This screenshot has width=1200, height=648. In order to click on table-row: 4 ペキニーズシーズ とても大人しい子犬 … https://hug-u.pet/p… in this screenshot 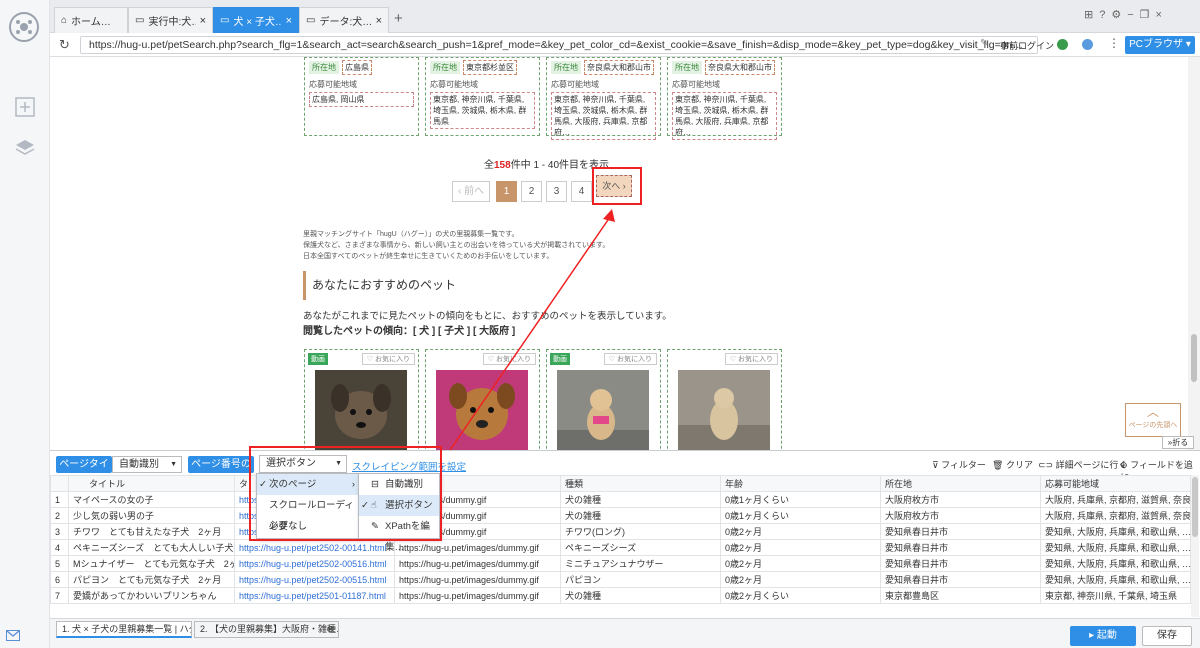, I will do `click(620, 547)`.